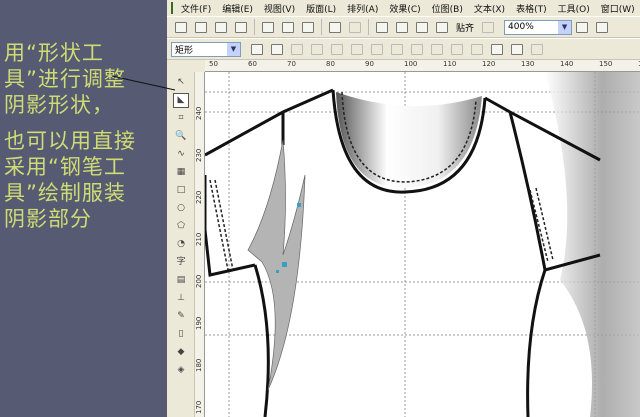 Image resolution: width=640 pixels, height=417 pixels. Describe the element at coordinates (199, 197) in the screenshot. I see `ruler-tick-label: 220` at that location.